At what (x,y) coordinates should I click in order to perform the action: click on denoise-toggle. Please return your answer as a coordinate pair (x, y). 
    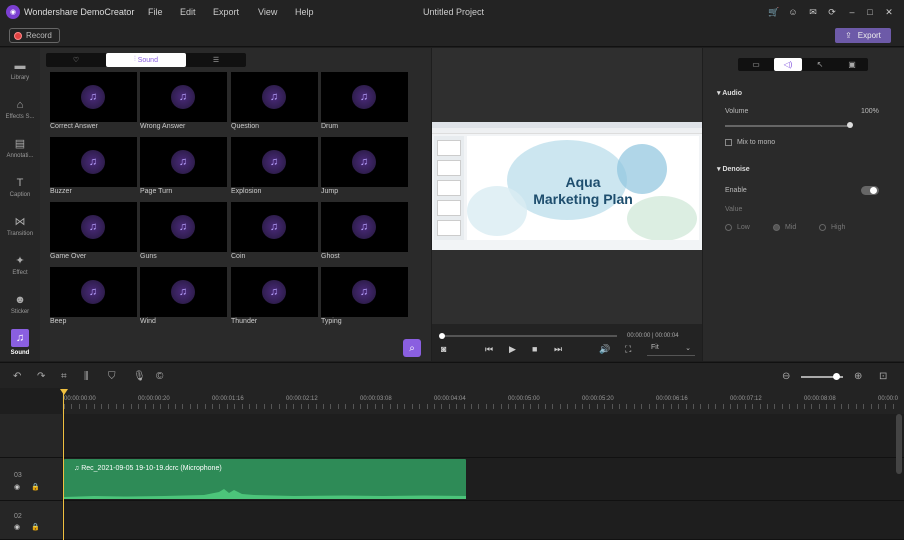
    Looking at the image, I should click on (870, 190).